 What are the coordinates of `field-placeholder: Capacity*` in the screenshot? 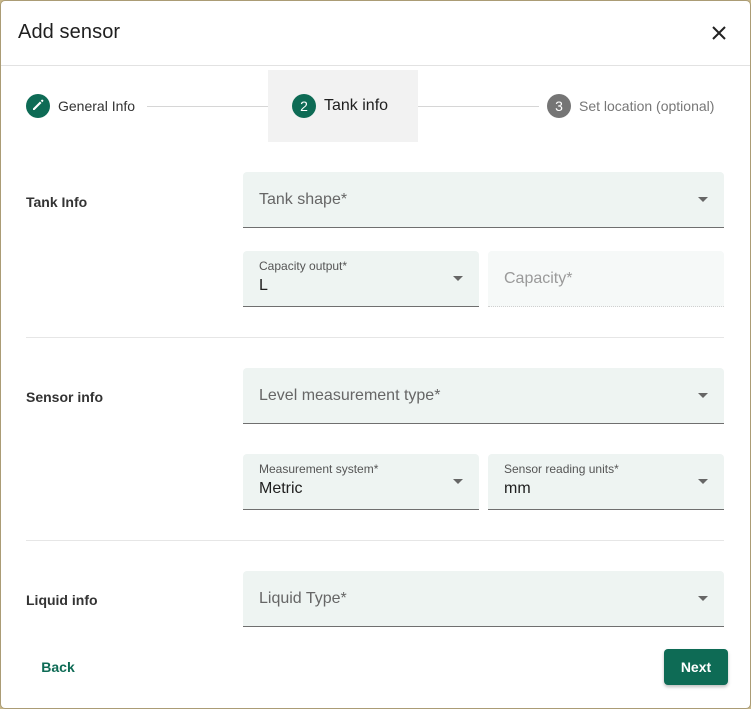 It's located at (538, 278).